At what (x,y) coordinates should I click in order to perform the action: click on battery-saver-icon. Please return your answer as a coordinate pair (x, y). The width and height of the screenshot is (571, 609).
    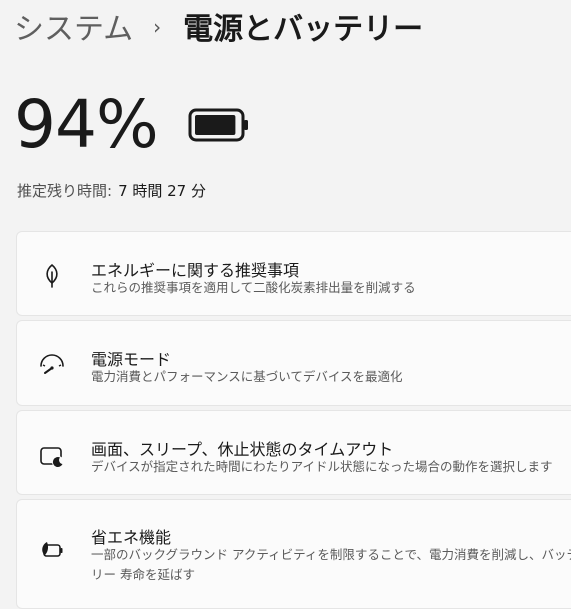
    Looking at the image, I should click on (52, 551).